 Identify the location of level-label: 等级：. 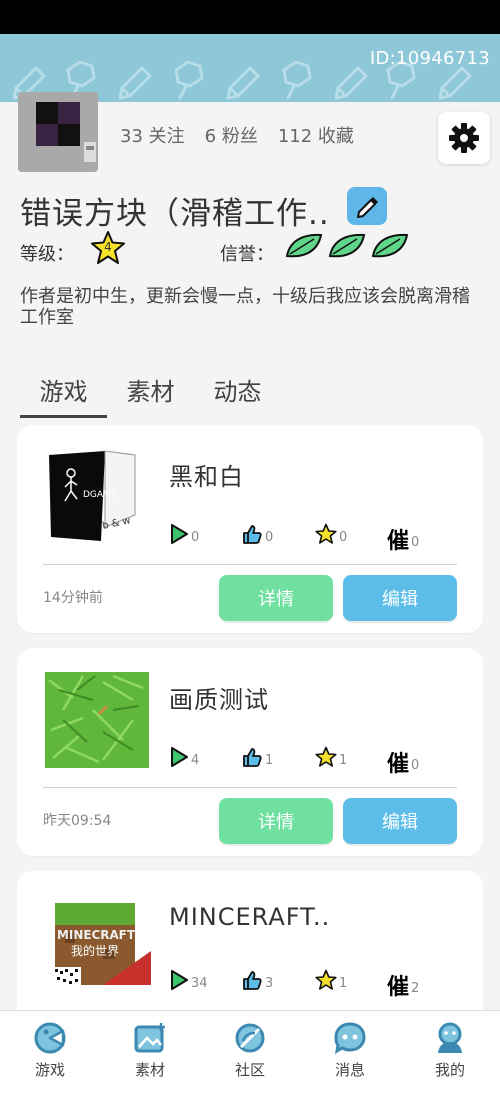
(47, 254).